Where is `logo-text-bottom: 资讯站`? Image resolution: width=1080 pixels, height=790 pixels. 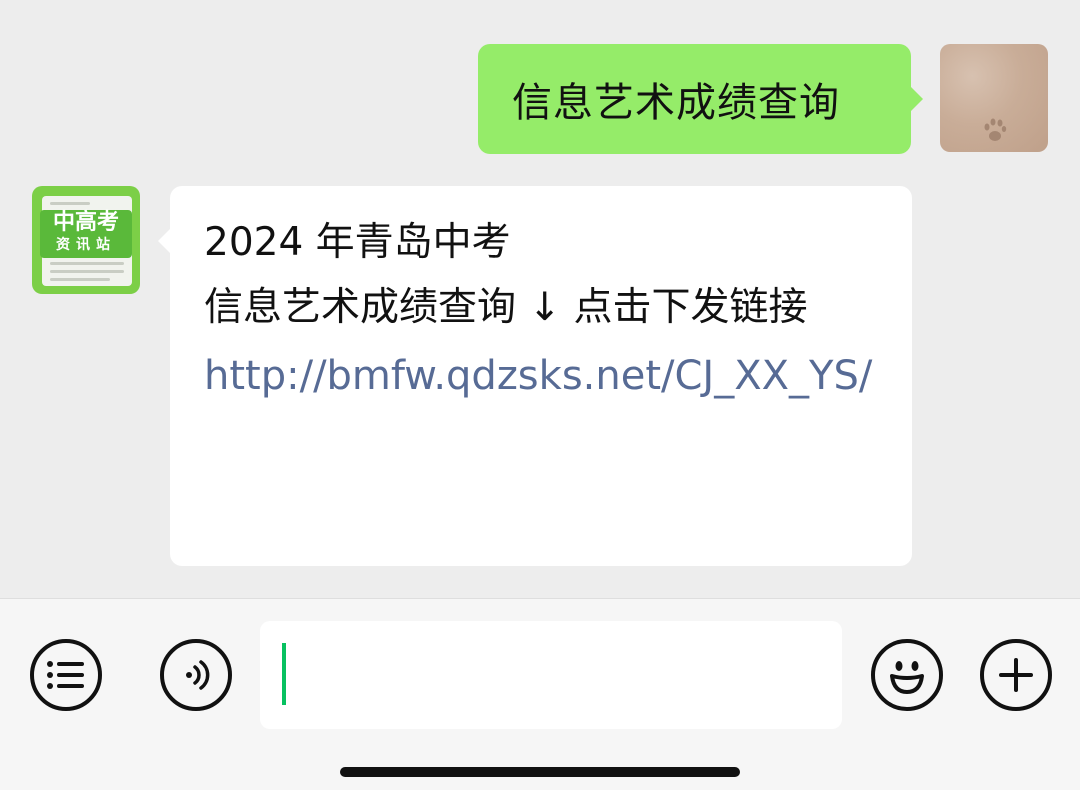 logo-text-bottom: 资讯站 is located at coordinates (86, 245).